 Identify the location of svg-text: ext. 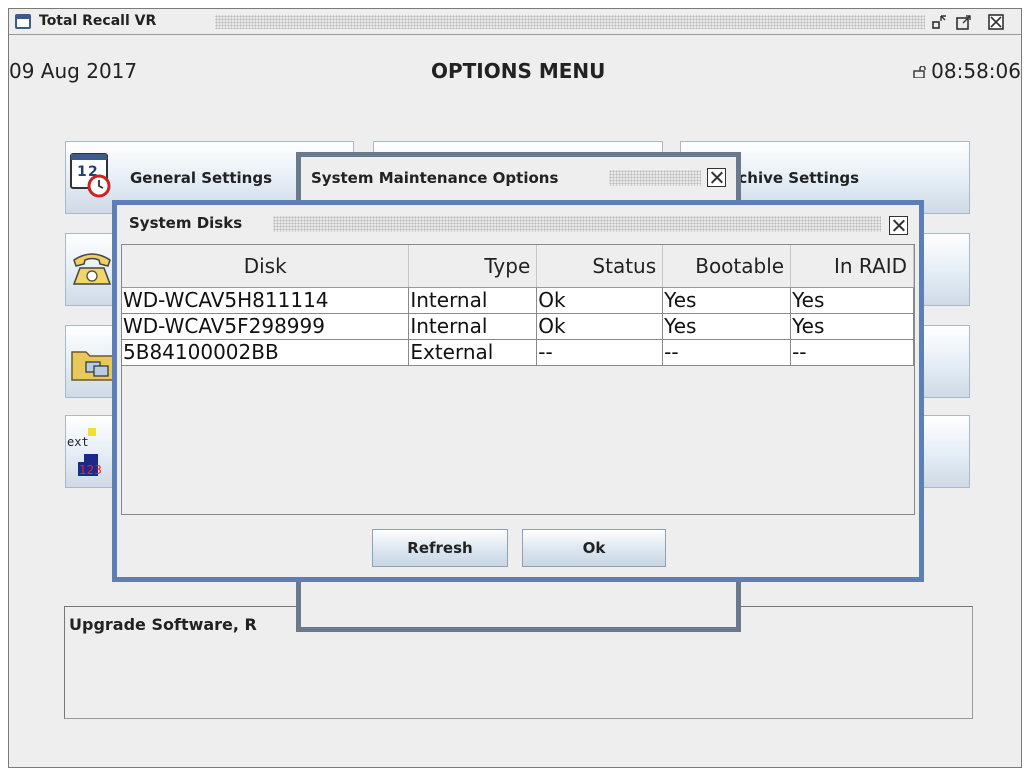
(78, 442).